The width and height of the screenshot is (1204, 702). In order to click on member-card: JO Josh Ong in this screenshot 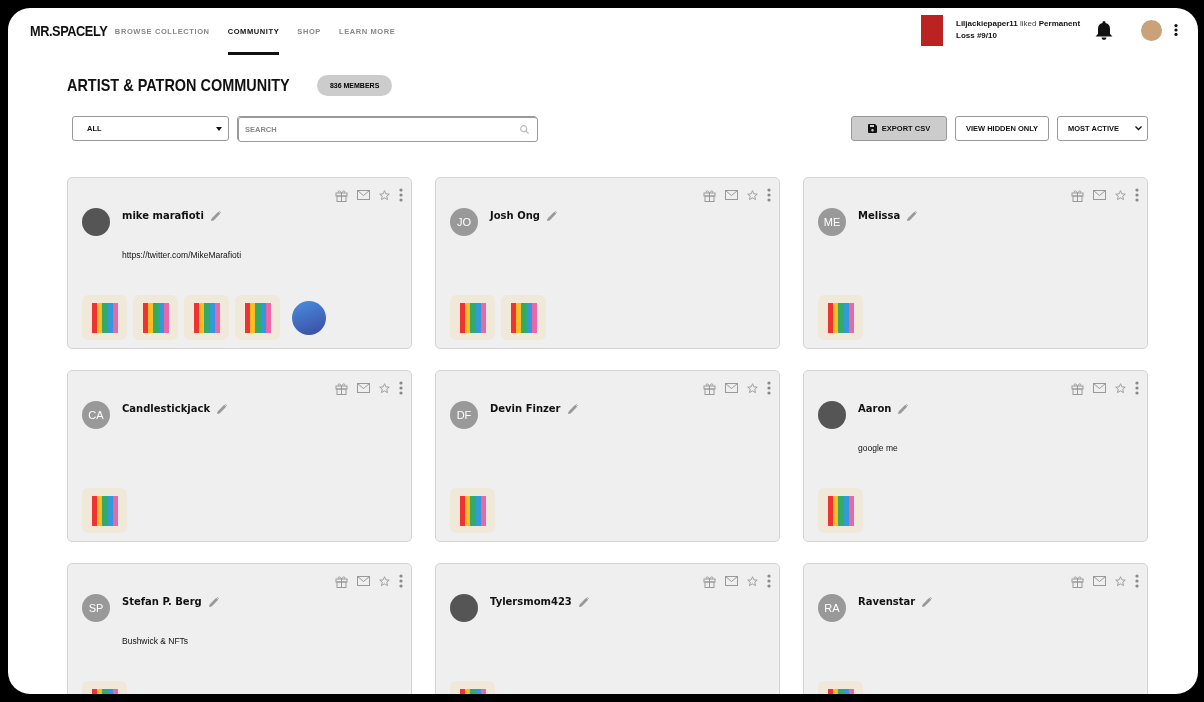, I will do `click(607, 263)`.